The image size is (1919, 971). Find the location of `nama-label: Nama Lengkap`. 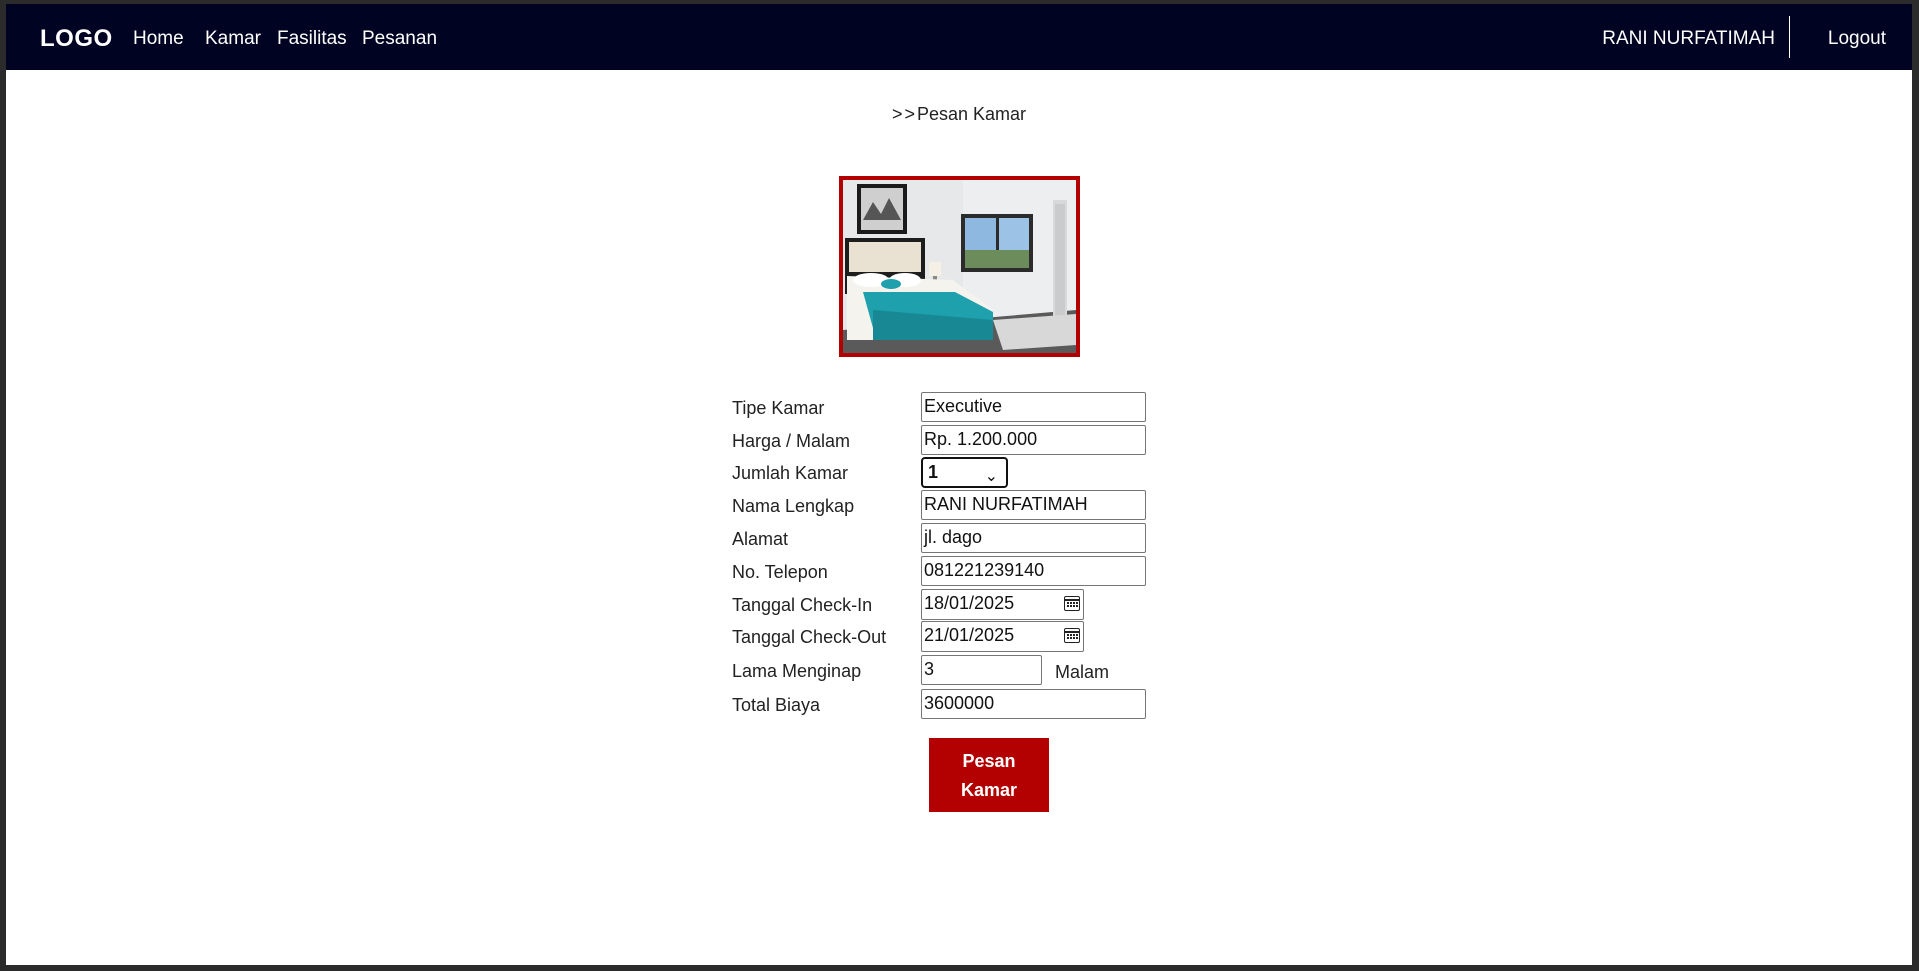

nama-label: Nama Lengkap is located at coordinates (793, 506).